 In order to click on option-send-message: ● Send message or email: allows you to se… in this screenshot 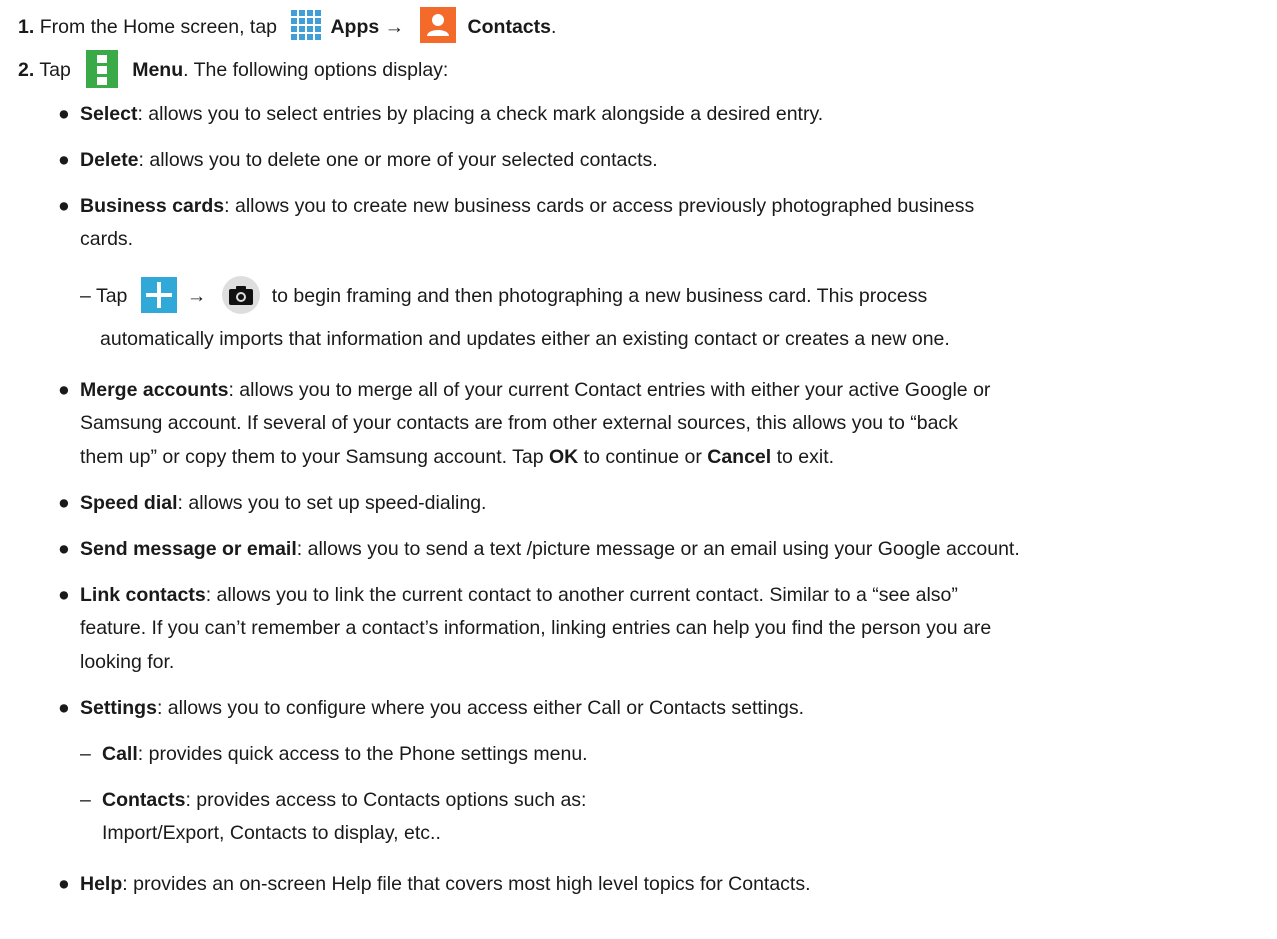, I will do `click(539, 549)`.